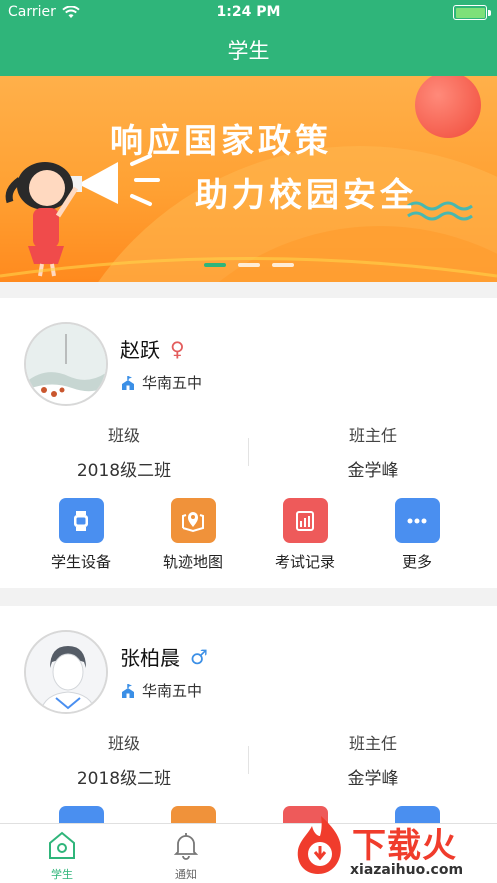 The height and width of the screenshot is (883, 497). I want to click on banner-headline-2: 助力校园安全, so click(306, 194).